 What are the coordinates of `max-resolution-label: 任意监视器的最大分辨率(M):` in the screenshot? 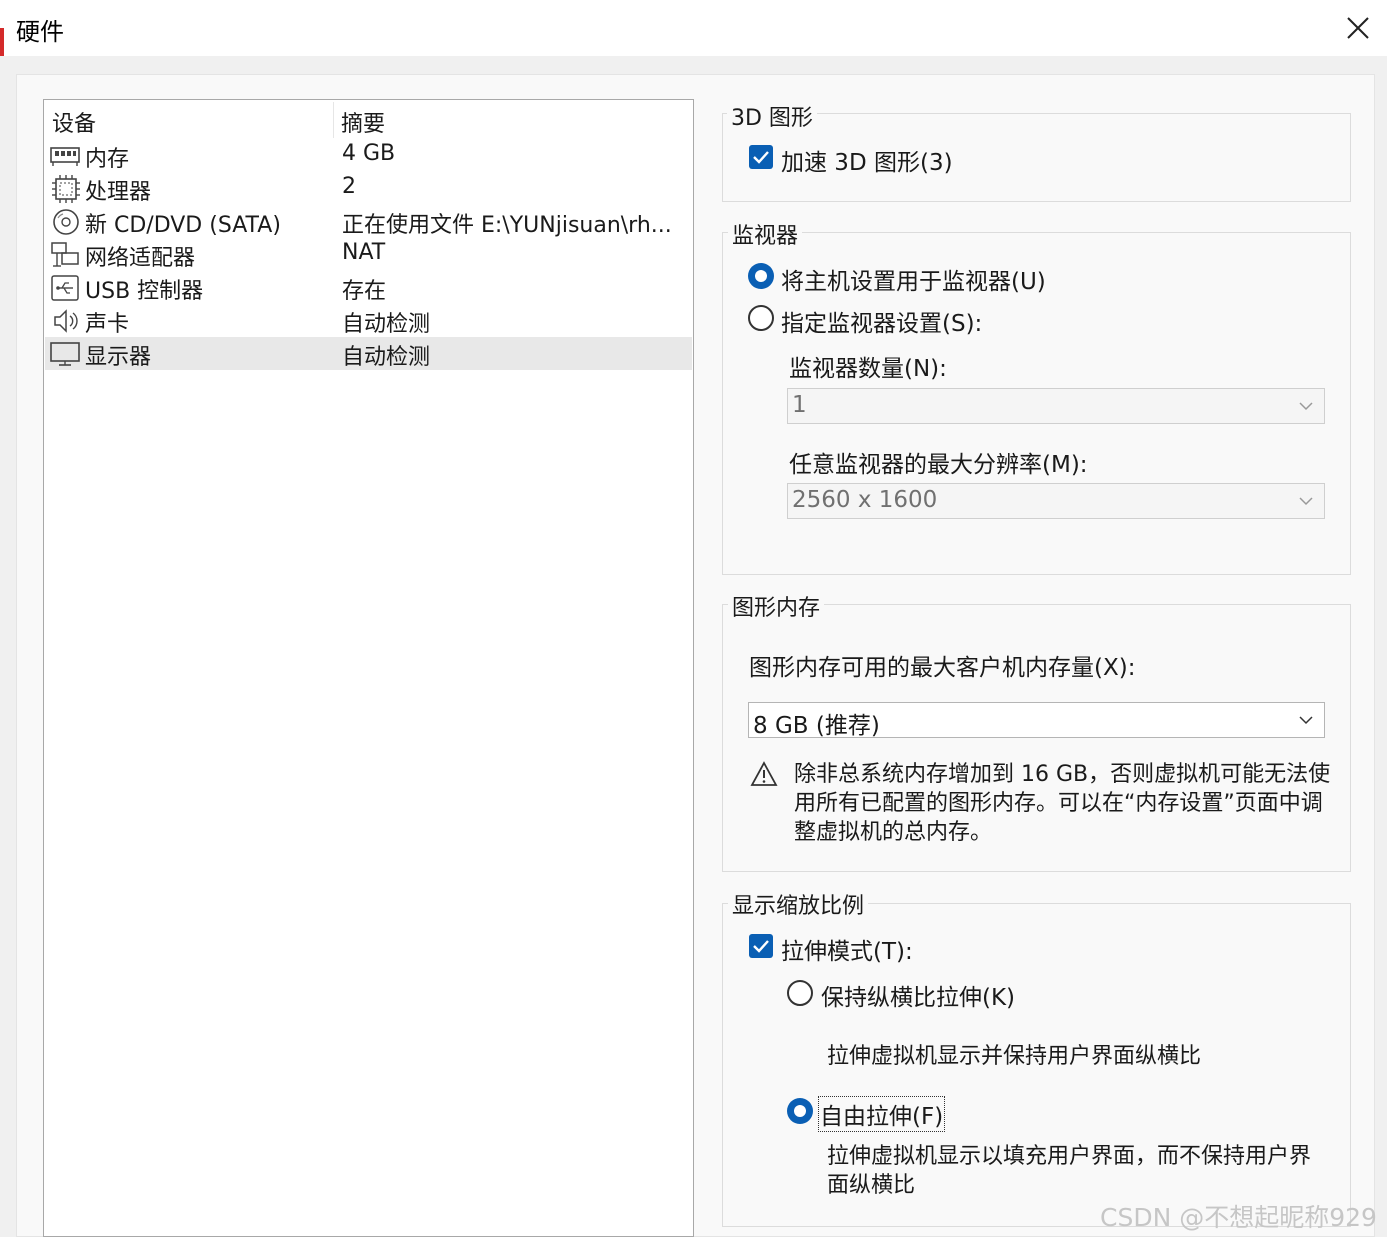 It's located at (938, 465).